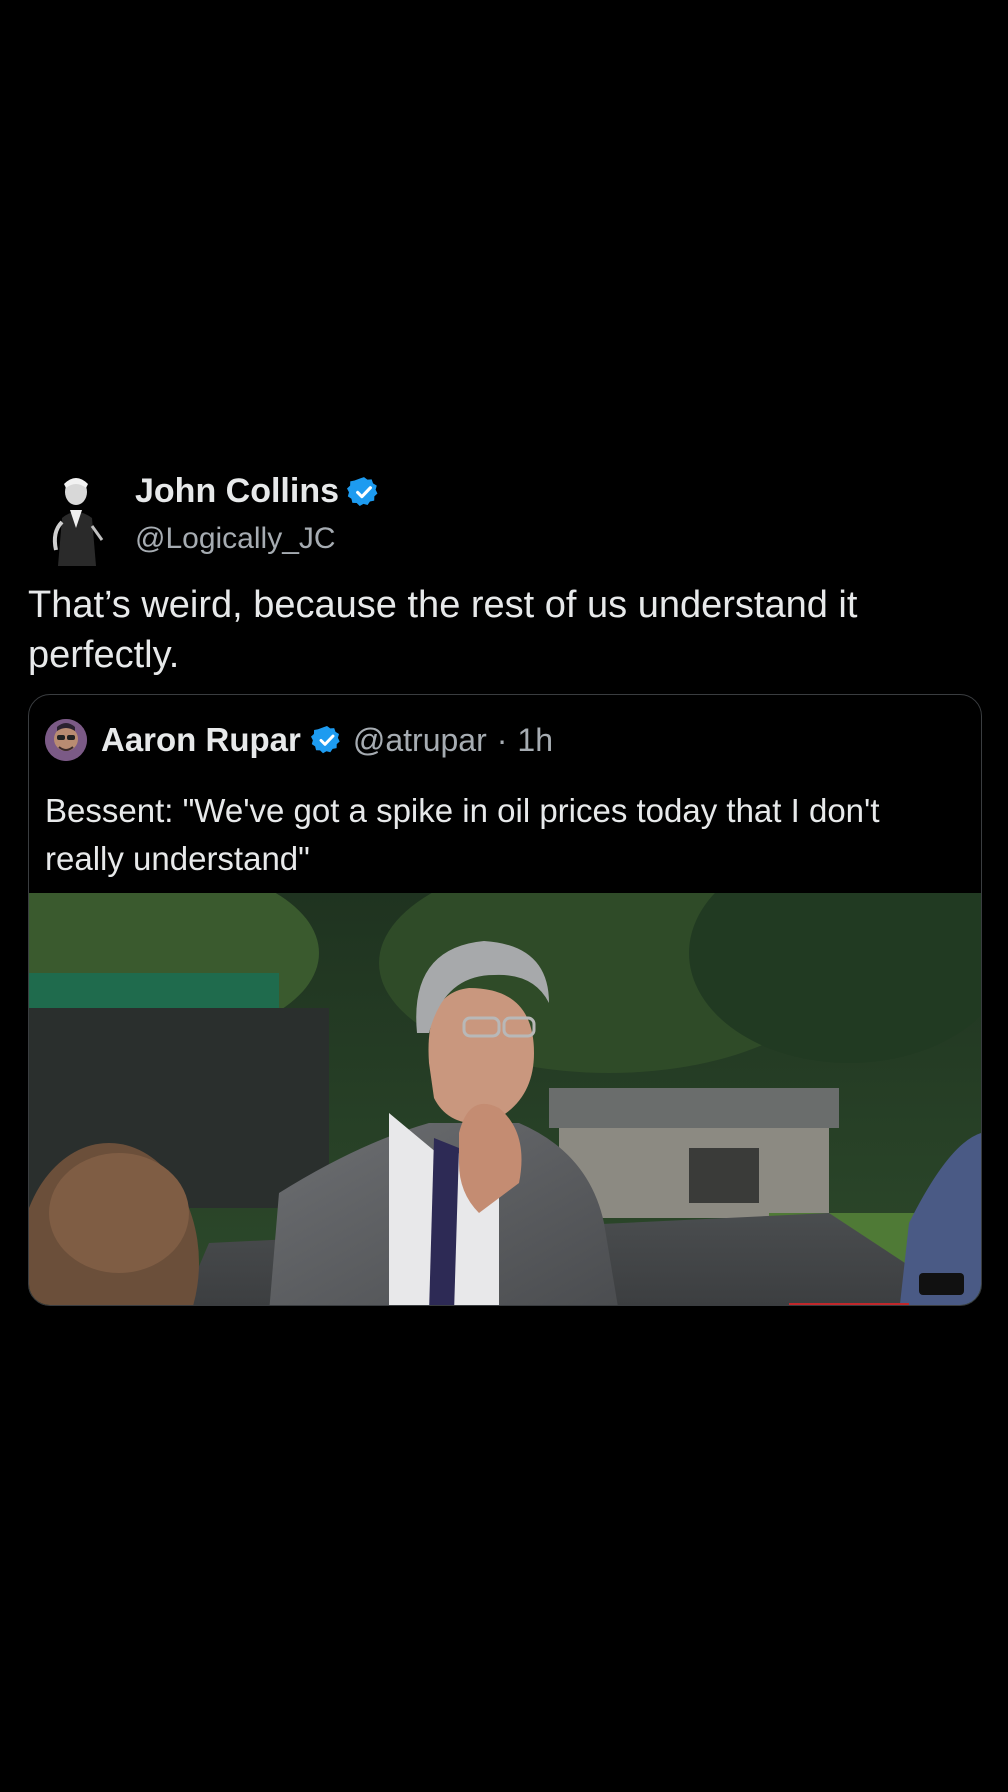 Image resolution: width=1008 pixels, height=1792 pixels. What do you see at coordinates (504, 515) in the screenshot?
I see `tweet-author-row: John Collins @Logically_JC` at bounding box center [504, 515].